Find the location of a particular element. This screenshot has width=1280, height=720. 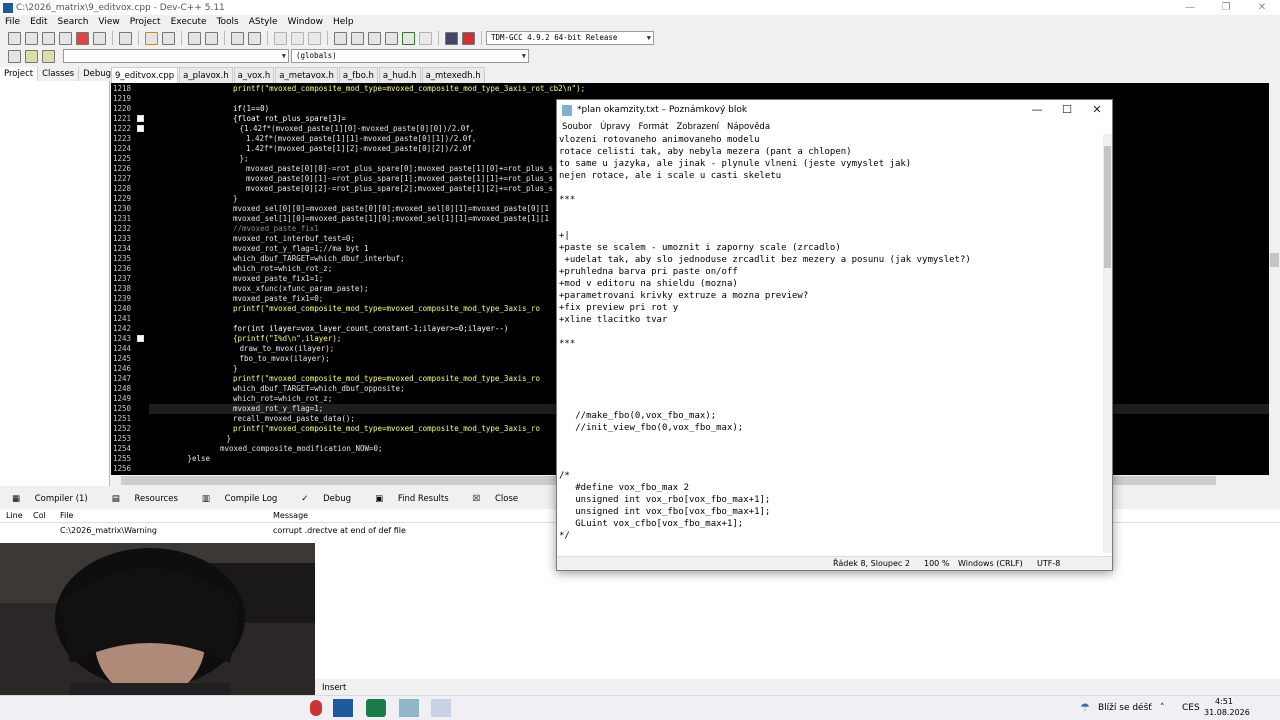

column-file: File is located at coordinates (66, 515).